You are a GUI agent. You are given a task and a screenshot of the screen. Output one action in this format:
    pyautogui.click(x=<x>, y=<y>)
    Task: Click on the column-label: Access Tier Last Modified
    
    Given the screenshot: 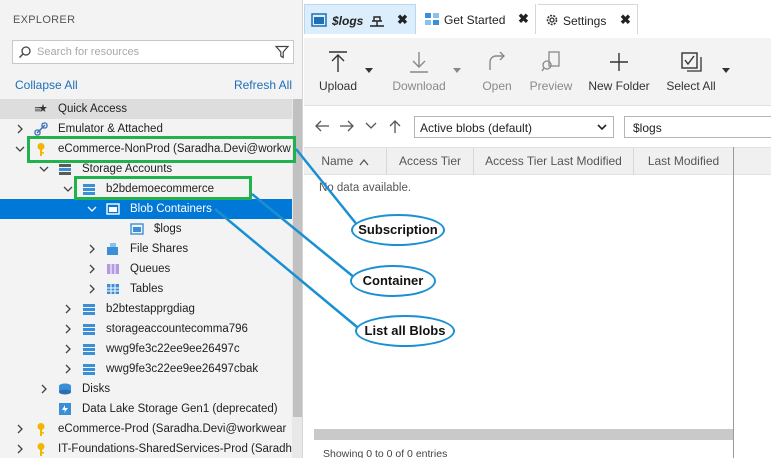 What is the action you would take?
    pyautogui.click(x=553, y=161)
    